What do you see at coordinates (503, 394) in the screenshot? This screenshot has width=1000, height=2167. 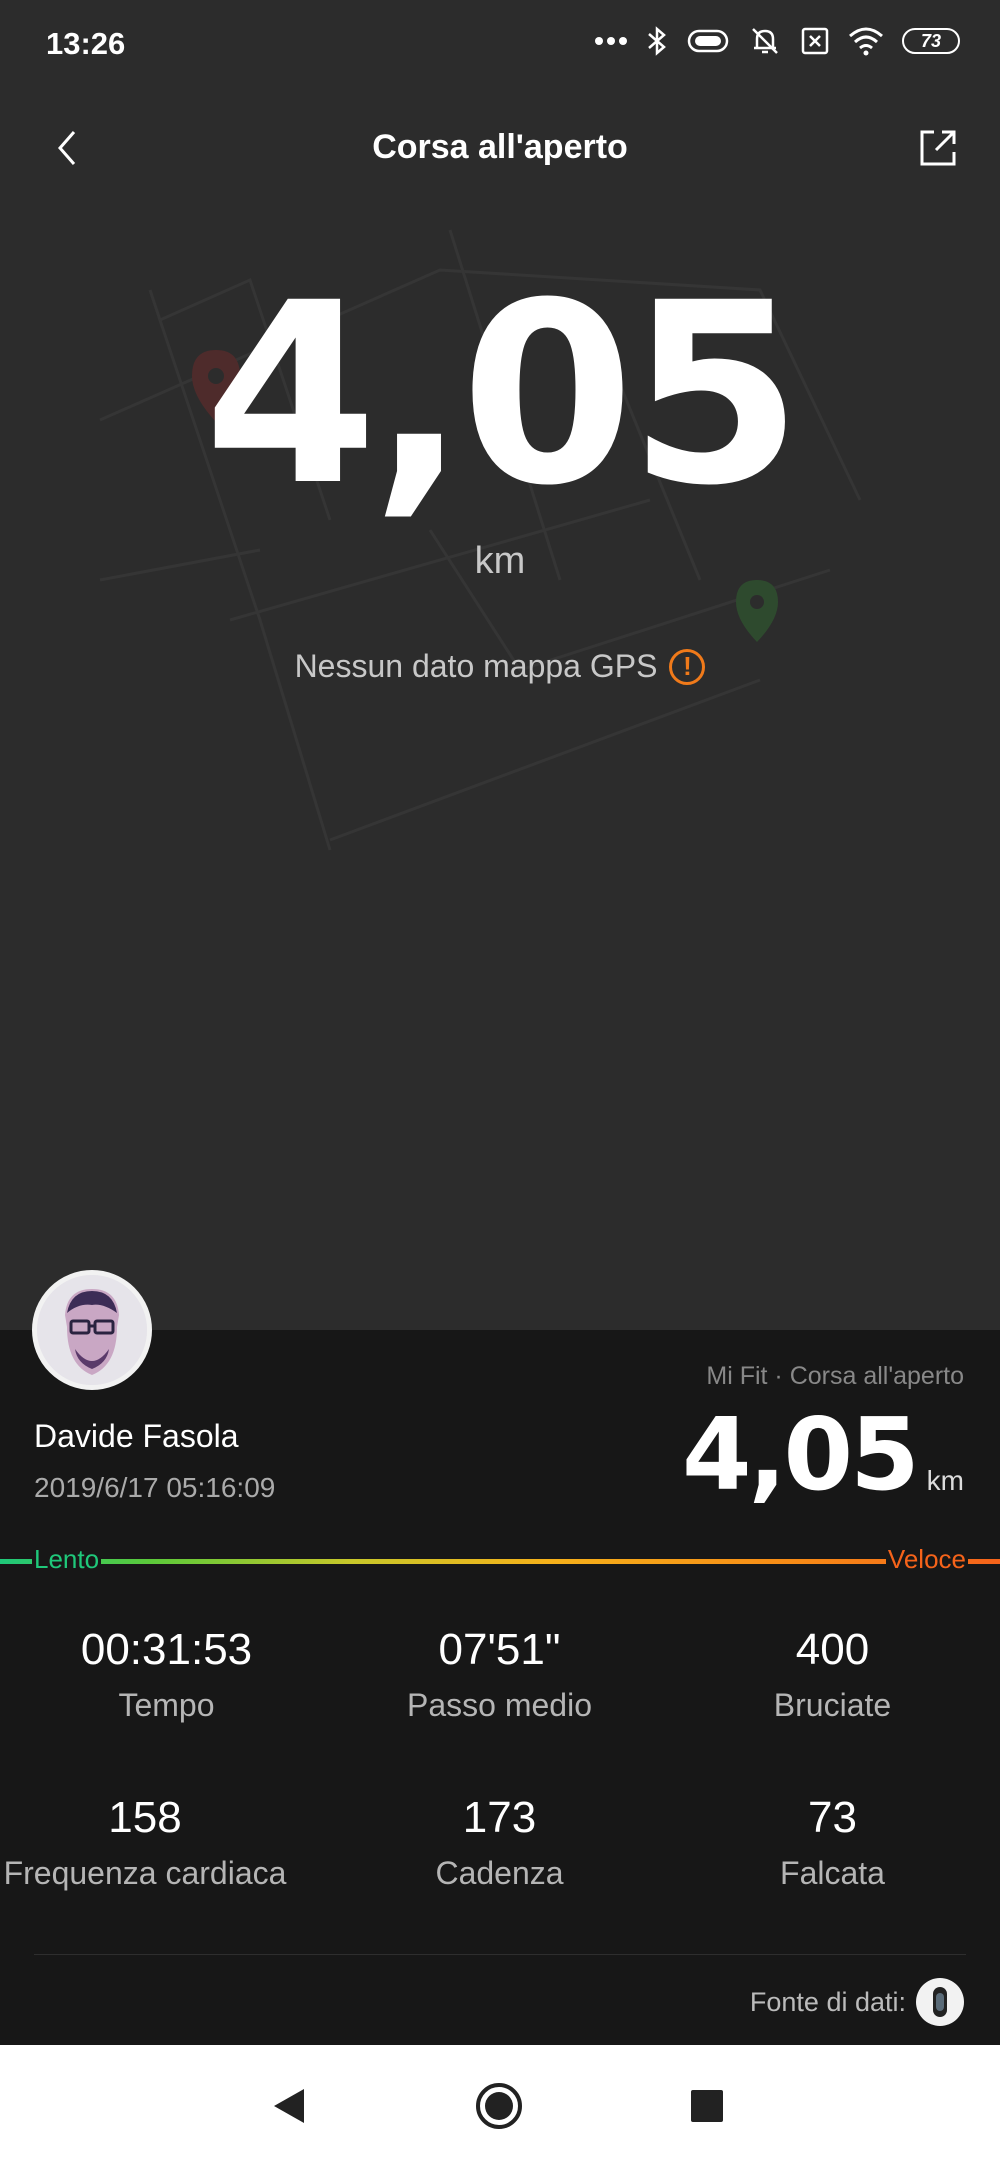 I see `distance-value: 4,05` at bounding box center [503, 394].